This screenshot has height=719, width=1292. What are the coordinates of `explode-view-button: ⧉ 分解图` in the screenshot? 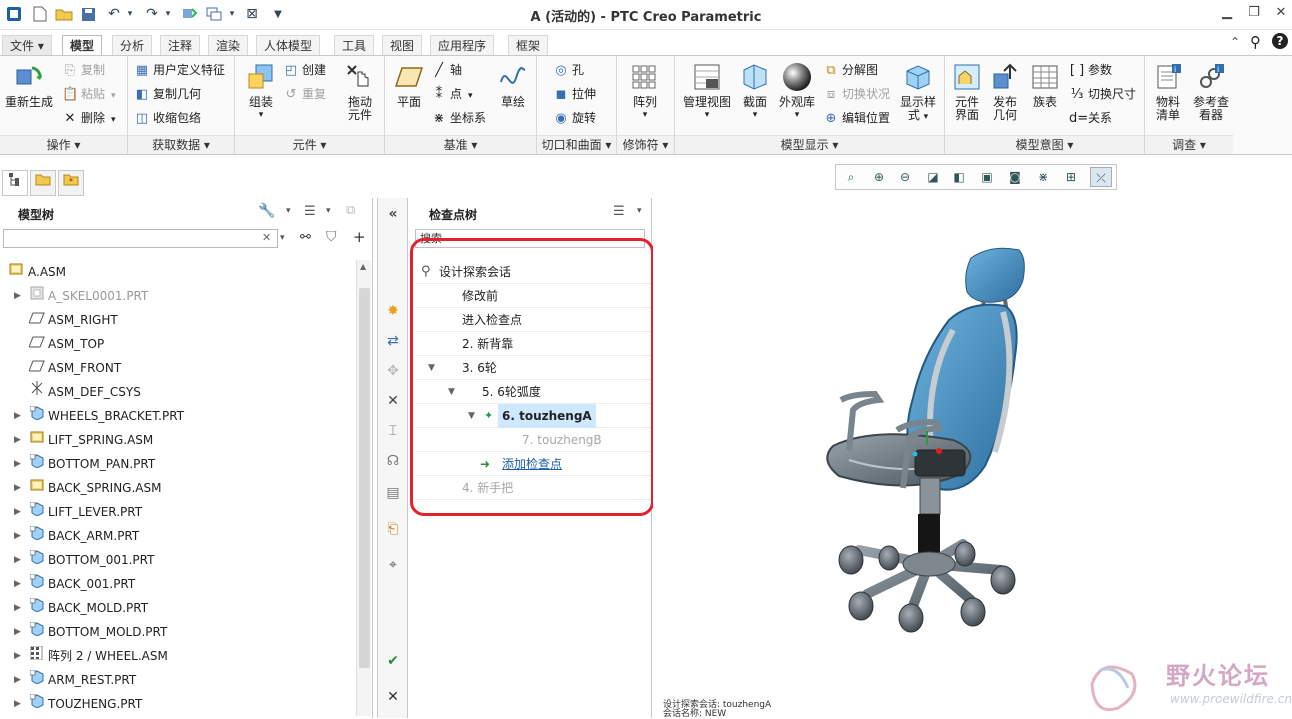 It's located at (850, 70).